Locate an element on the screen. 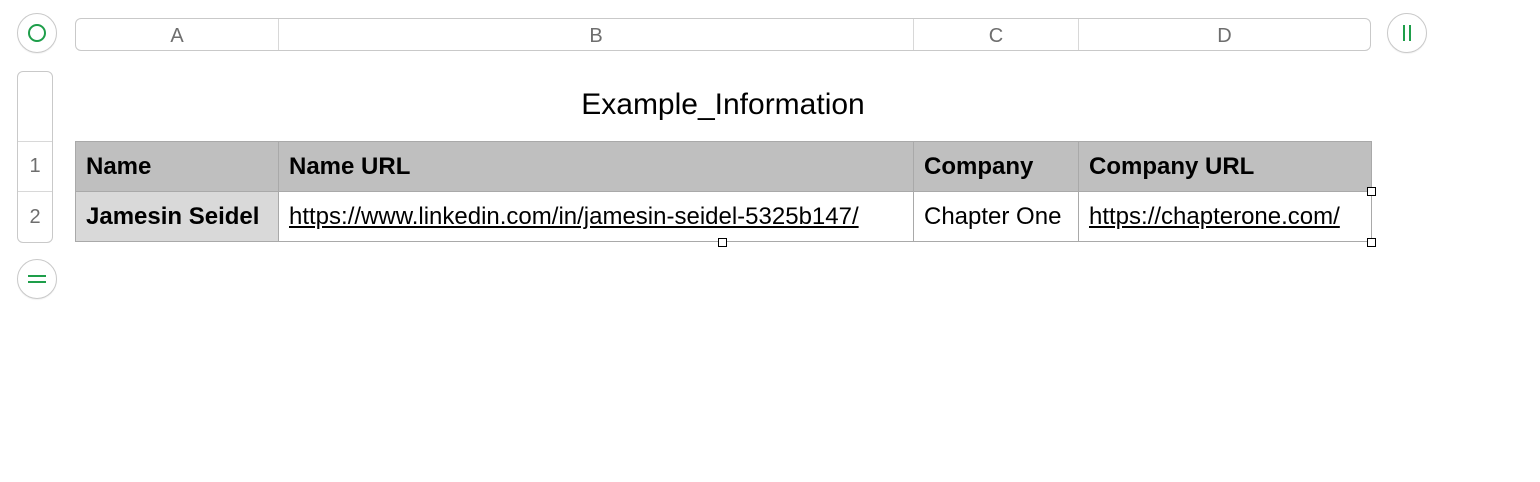  column-header-b: B is located at coordinates (596, 34).